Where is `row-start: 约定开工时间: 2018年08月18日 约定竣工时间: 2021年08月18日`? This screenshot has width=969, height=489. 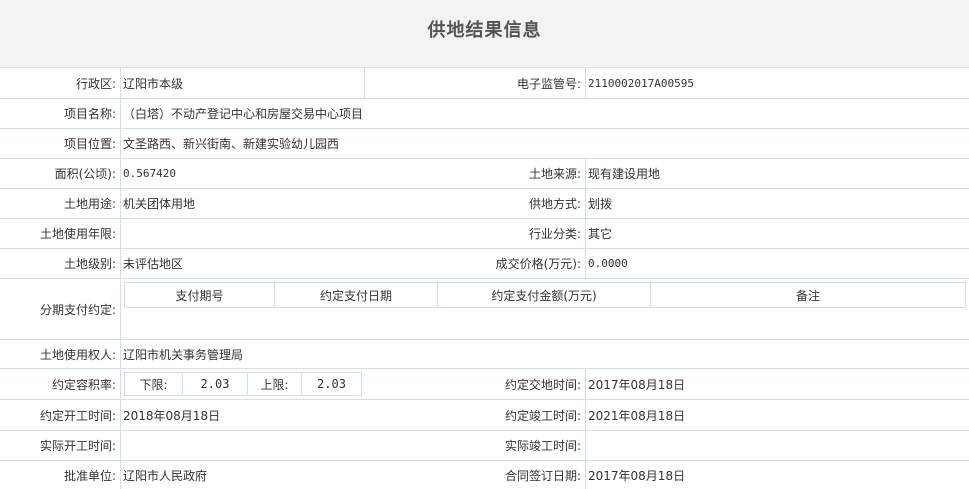 row-start: 约定开工时间: 2018年08月18日 约定竣工时间: 2021年08月18日 is located at coordinates (484, 415).